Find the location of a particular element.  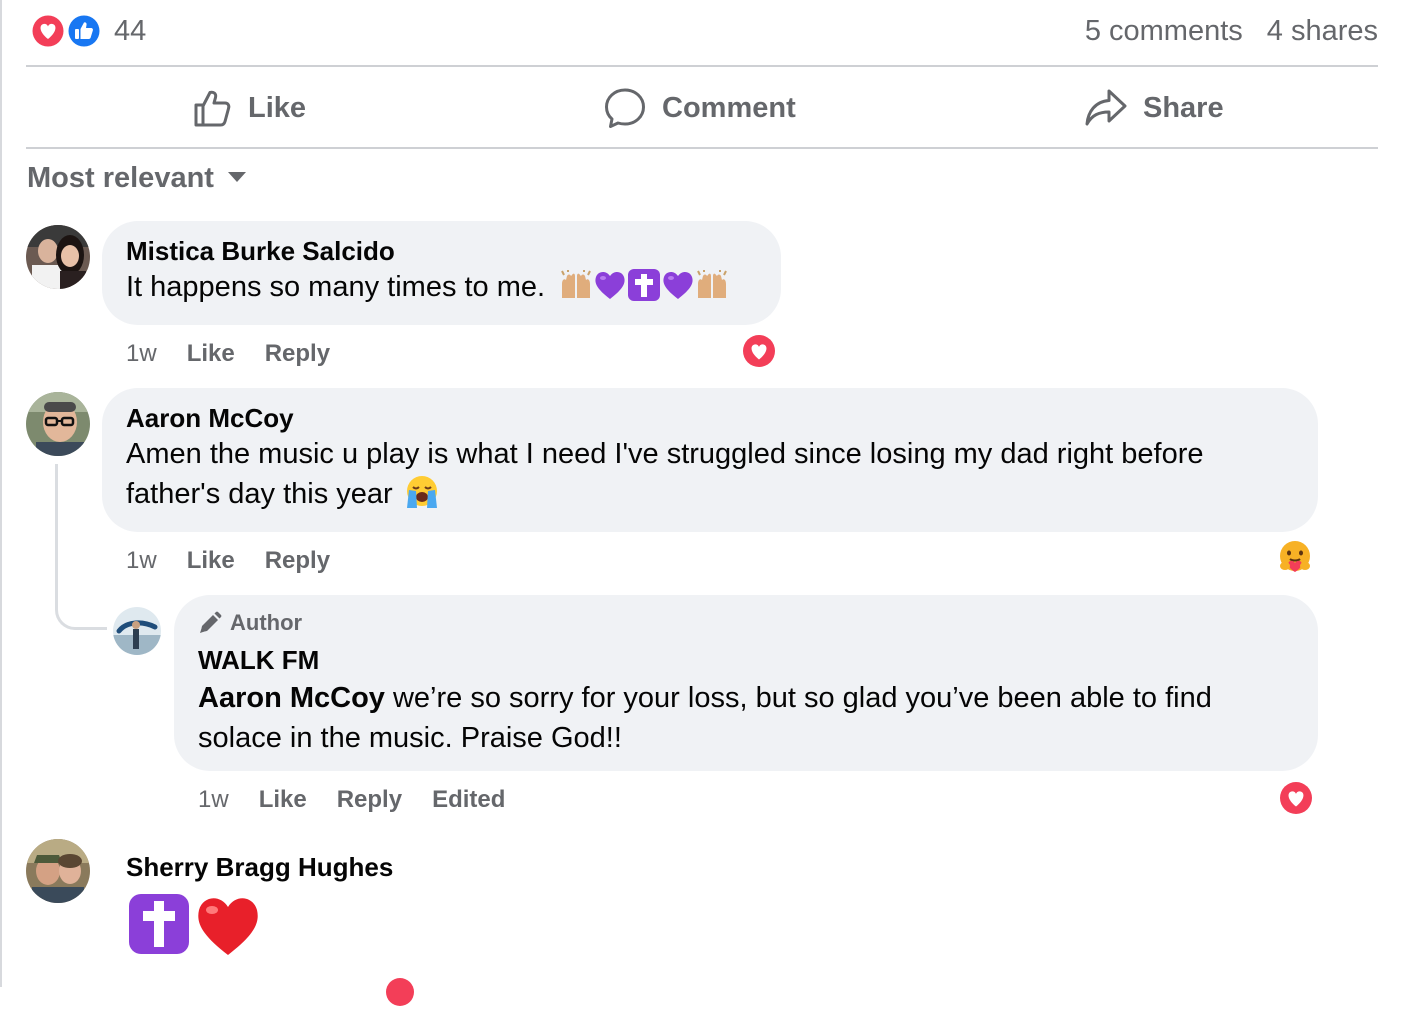

avatar-photo-sherry is located at coordinates (58, 871).